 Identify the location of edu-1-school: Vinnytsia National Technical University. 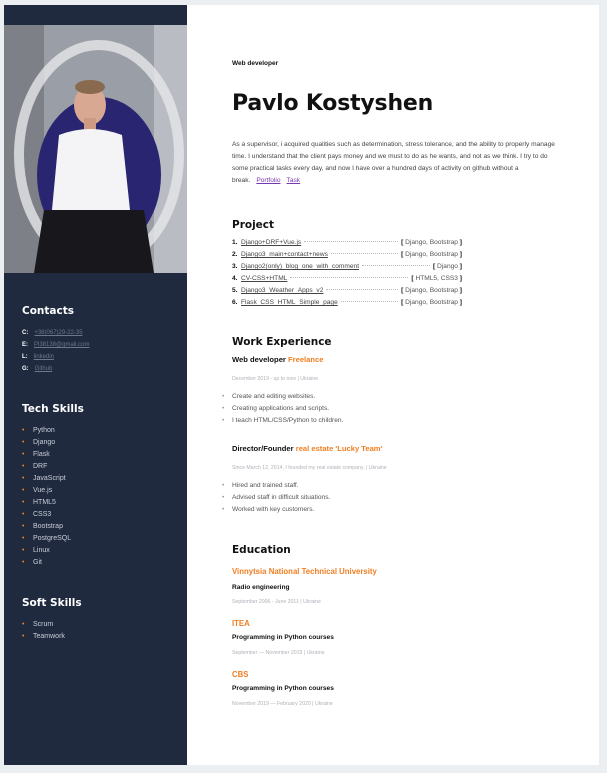
(304, 571).